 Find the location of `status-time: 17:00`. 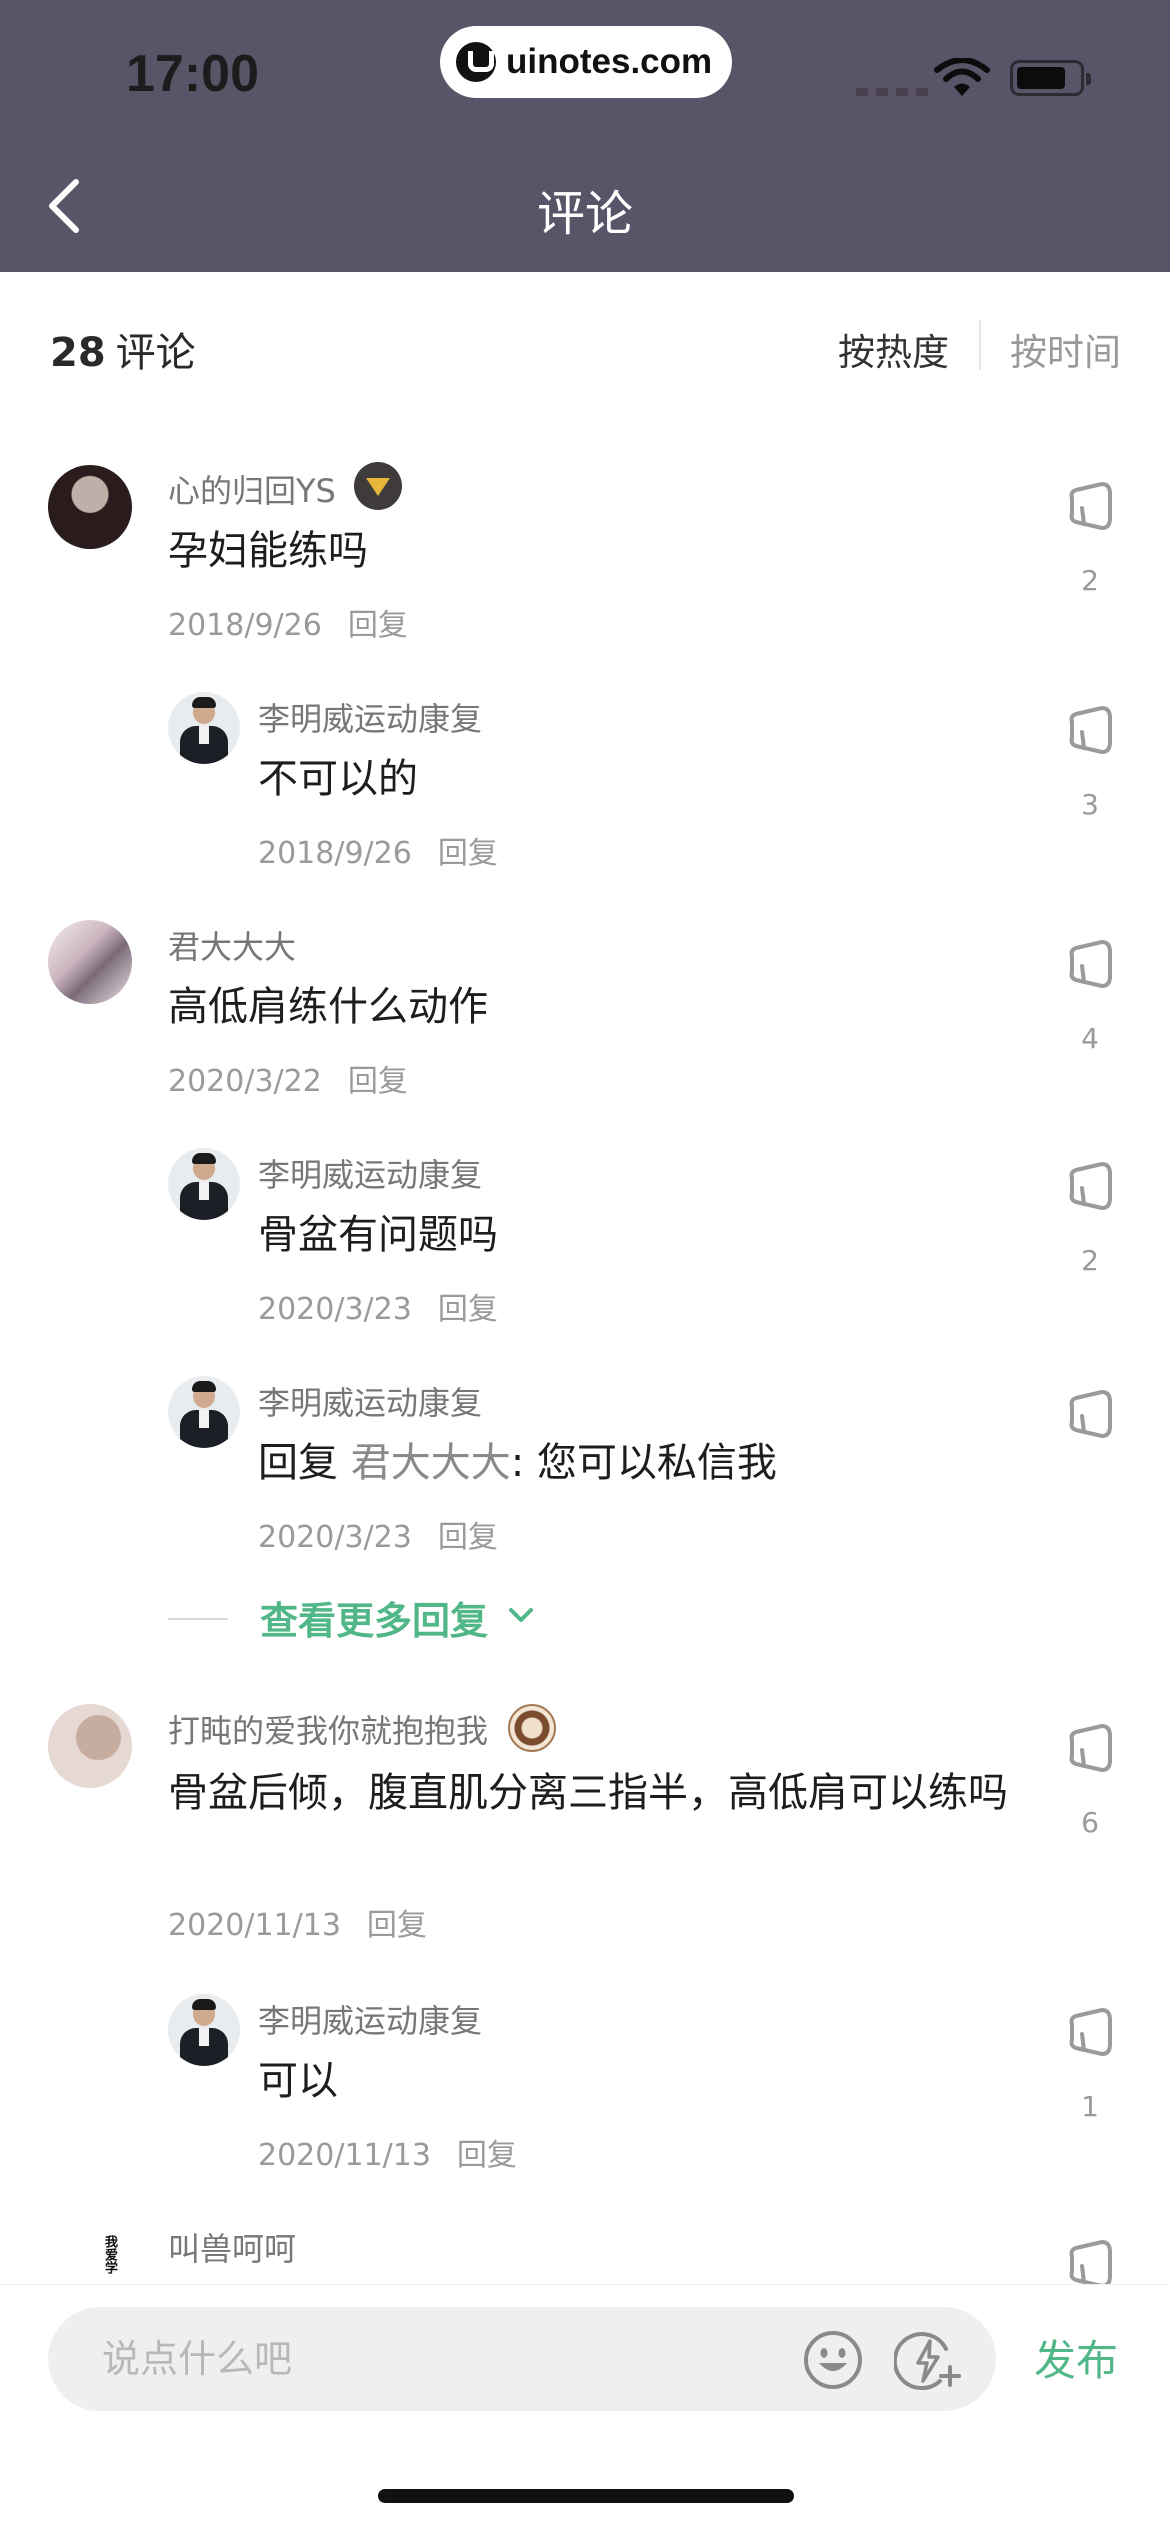

status-time: 17:00 is located at coordinates (192, 74).